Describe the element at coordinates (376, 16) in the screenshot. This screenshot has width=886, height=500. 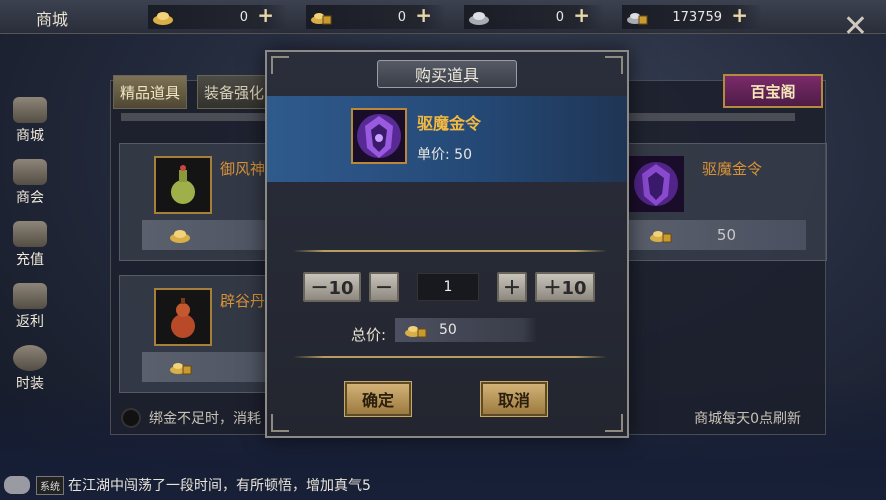
I see `currency-bound-gold: 0 +` at that location.